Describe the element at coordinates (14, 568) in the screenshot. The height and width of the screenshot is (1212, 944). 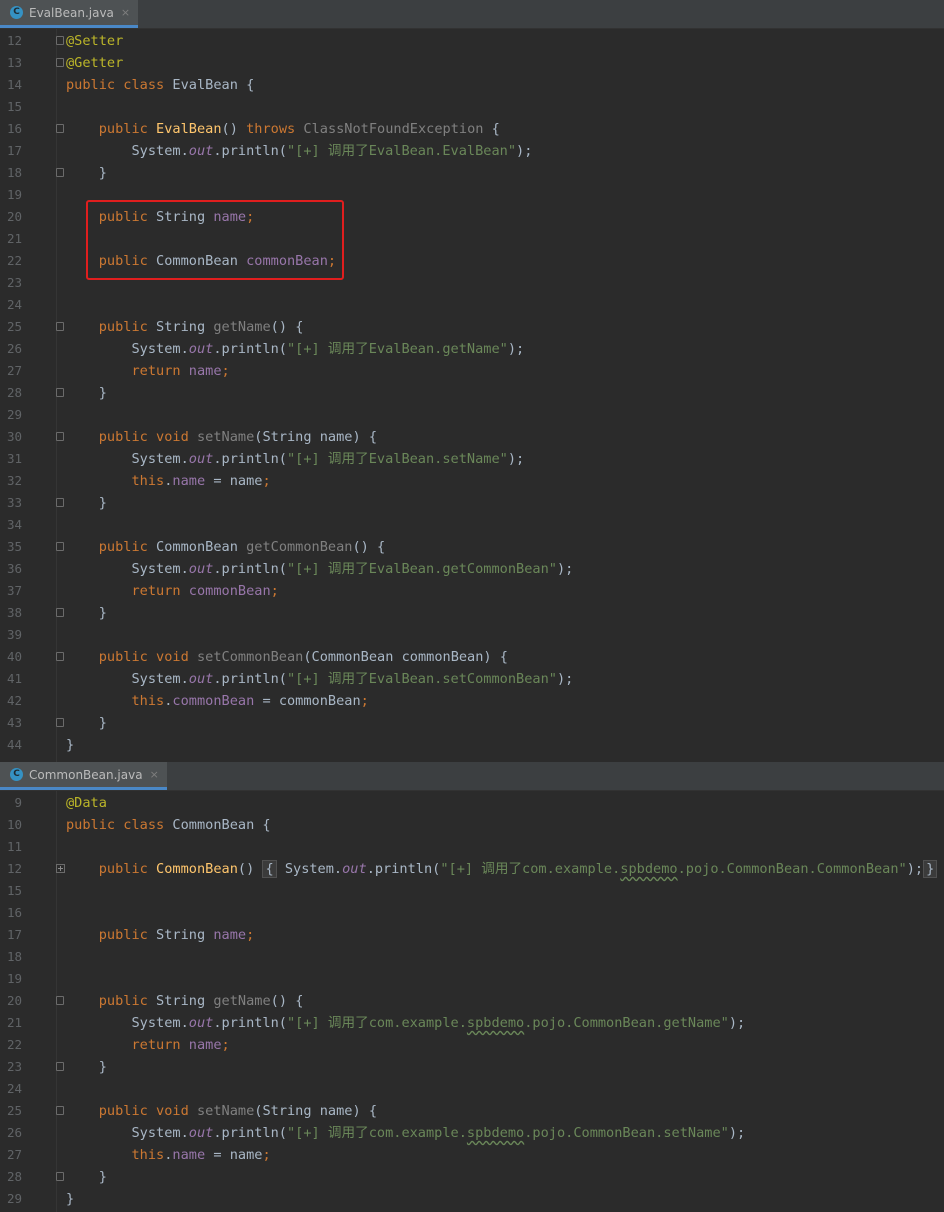
I see `line-number: 36` at that location.